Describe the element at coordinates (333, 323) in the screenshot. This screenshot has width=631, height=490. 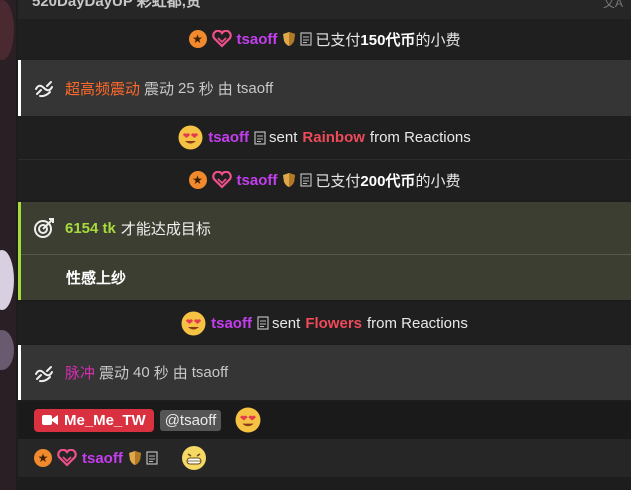
I see `reaction-item: Flowers` at that location.